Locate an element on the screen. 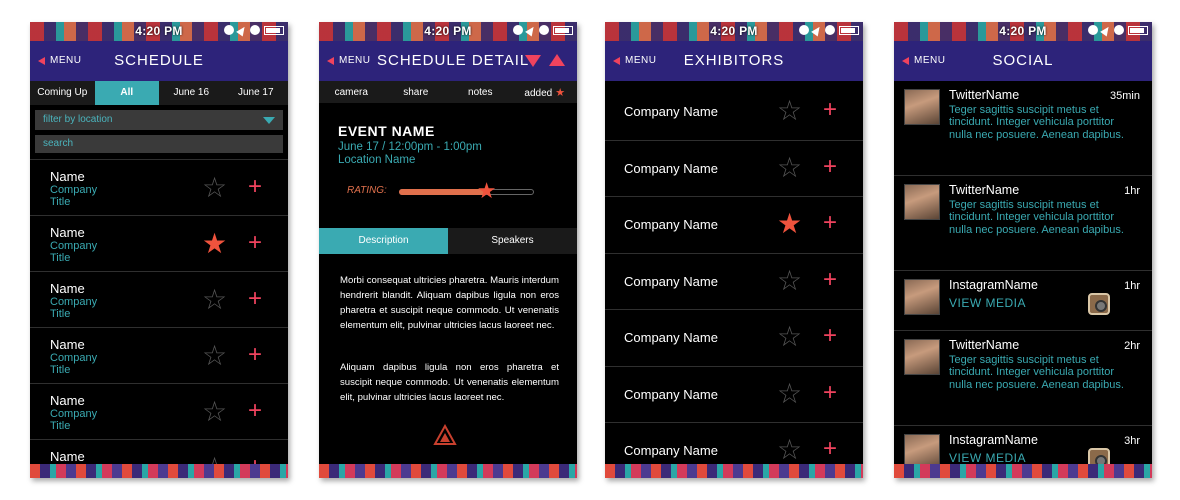  arrow-up-icon is located at coordinates (557, 60).